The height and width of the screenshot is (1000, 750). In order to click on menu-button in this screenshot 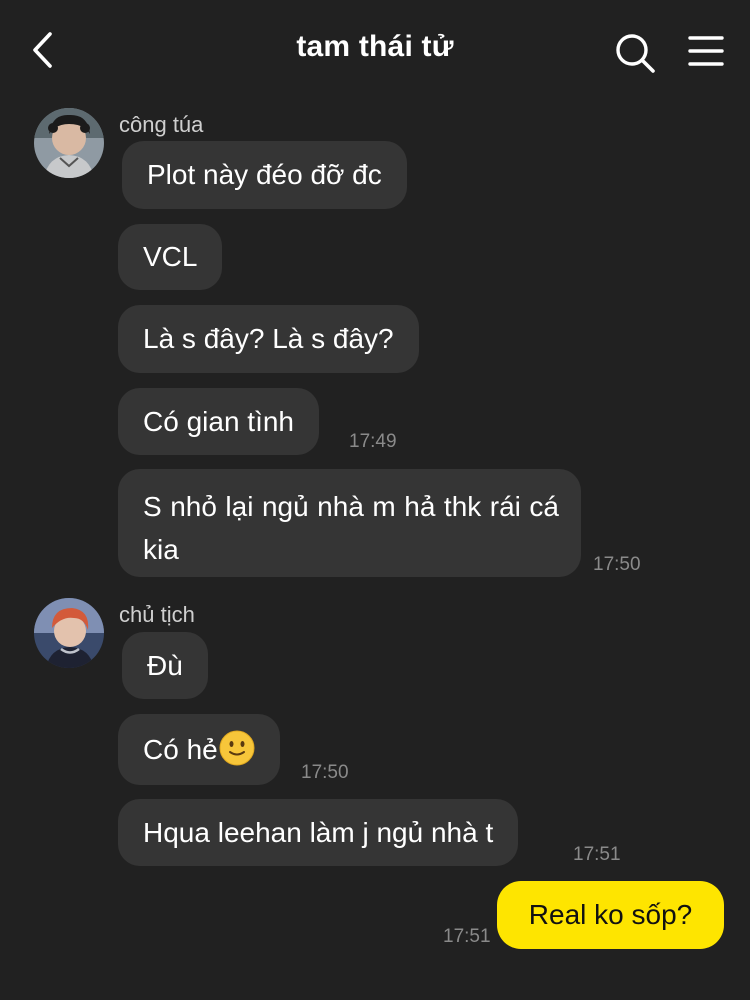, I will do `click(706, 52)`.